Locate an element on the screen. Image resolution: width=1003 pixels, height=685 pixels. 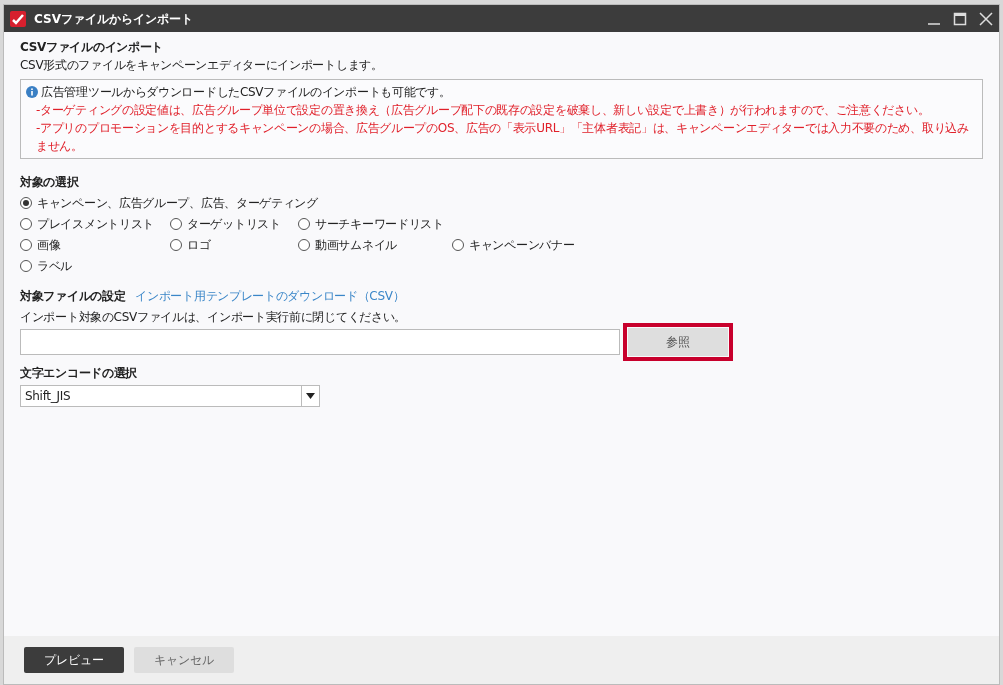
app-logo-icon is located at coordinates (18, 18).